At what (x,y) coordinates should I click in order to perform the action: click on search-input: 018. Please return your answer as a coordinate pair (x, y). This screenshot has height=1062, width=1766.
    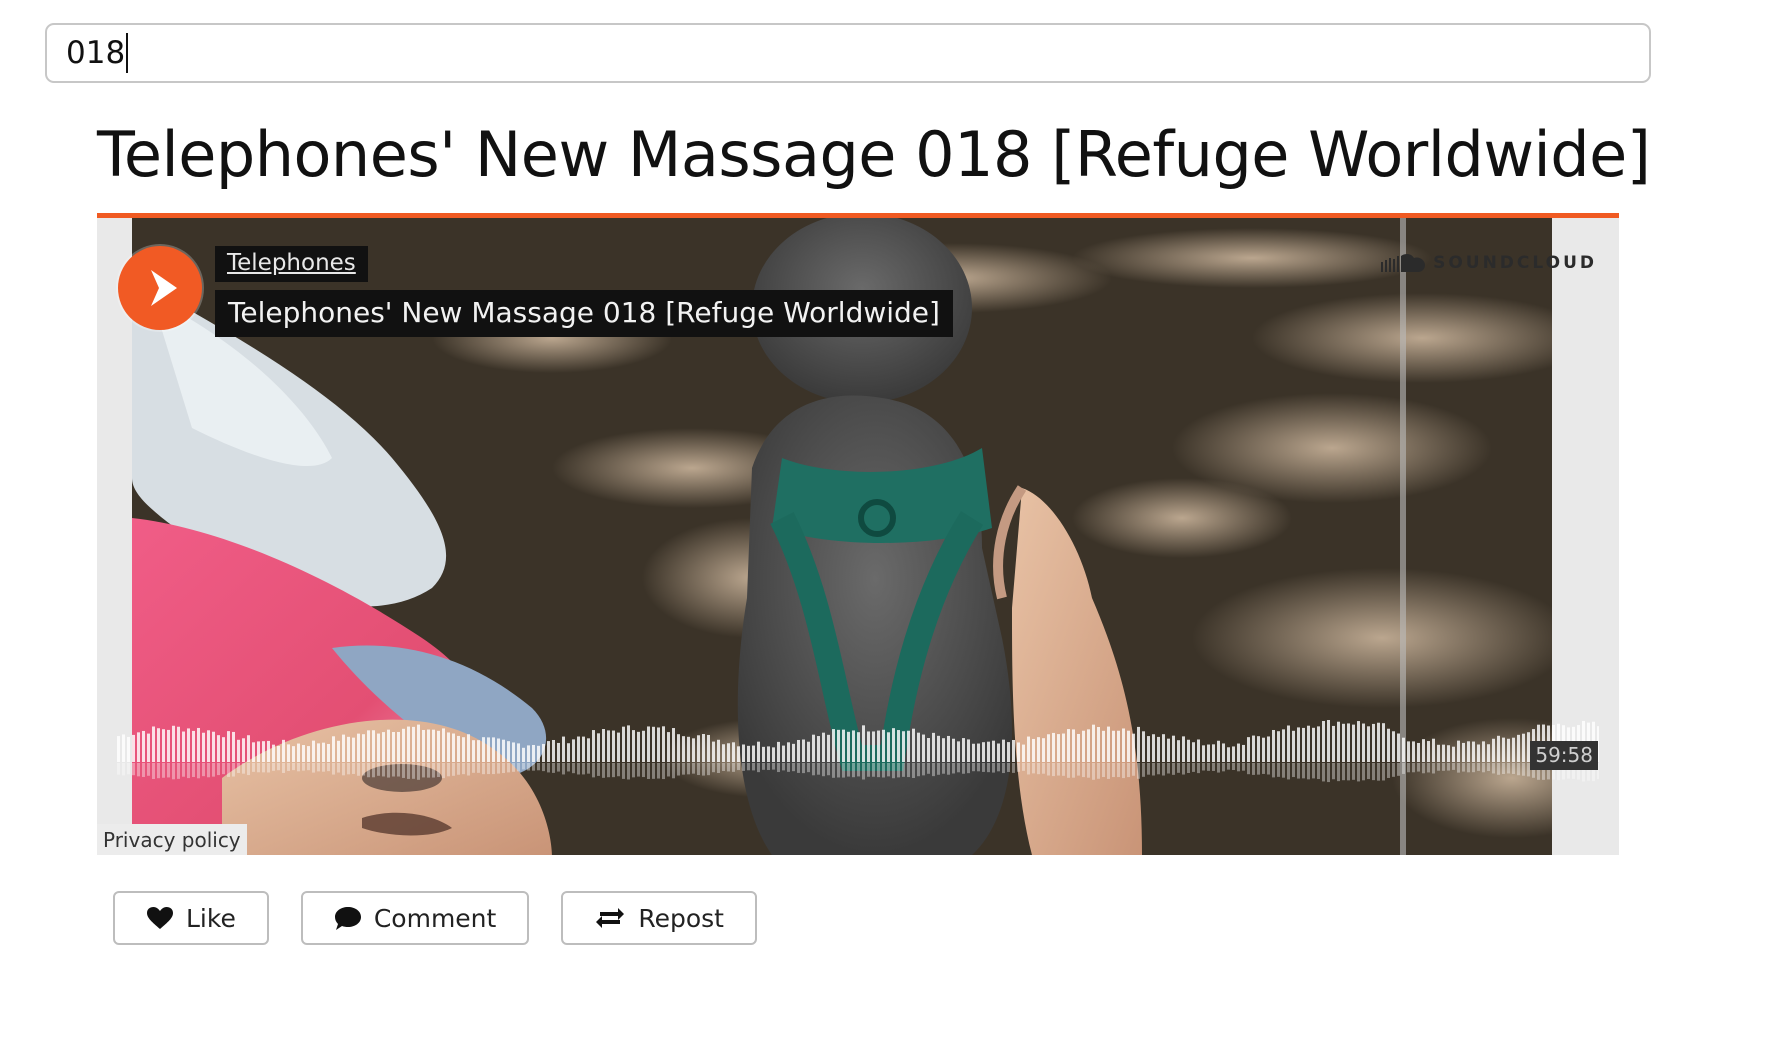
    Looking at the image, I should click on (848, 53).